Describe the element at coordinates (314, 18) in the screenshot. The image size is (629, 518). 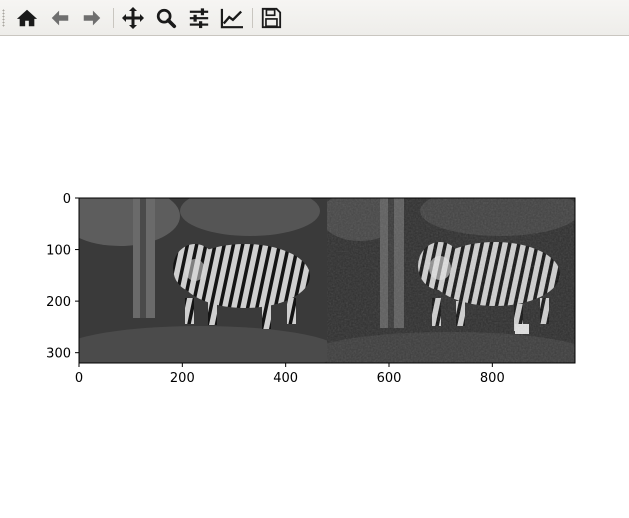
I see `toolbar` at that location.